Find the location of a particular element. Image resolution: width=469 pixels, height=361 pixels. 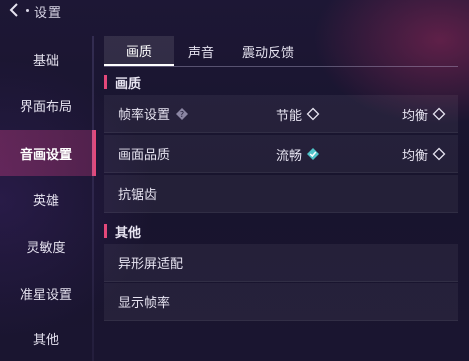

sidebar-item-label: 基础 is located at coordinates (45, 61).